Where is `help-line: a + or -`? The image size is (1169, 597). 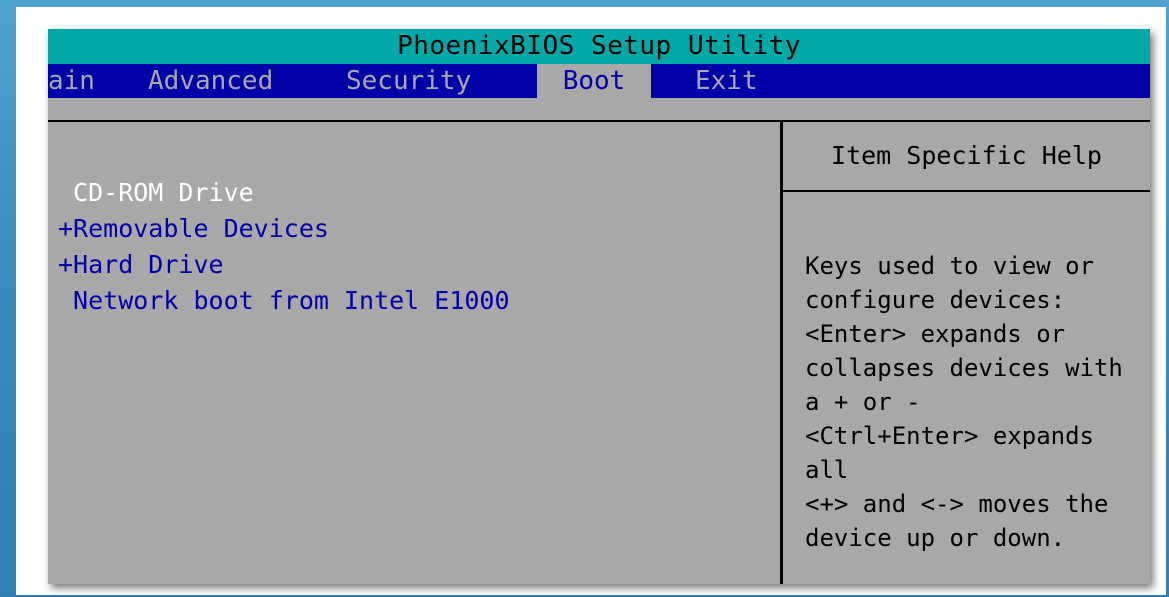 help-line: a + or - is located at coordinates (863, 402).